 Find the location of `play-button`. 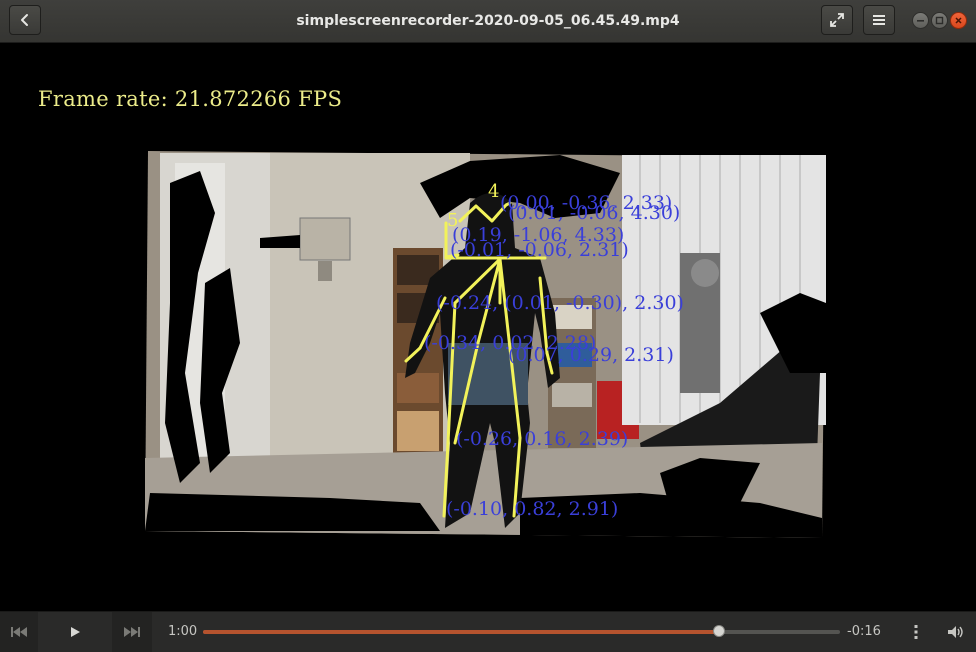

play-button is located at coordinates (75, 632).